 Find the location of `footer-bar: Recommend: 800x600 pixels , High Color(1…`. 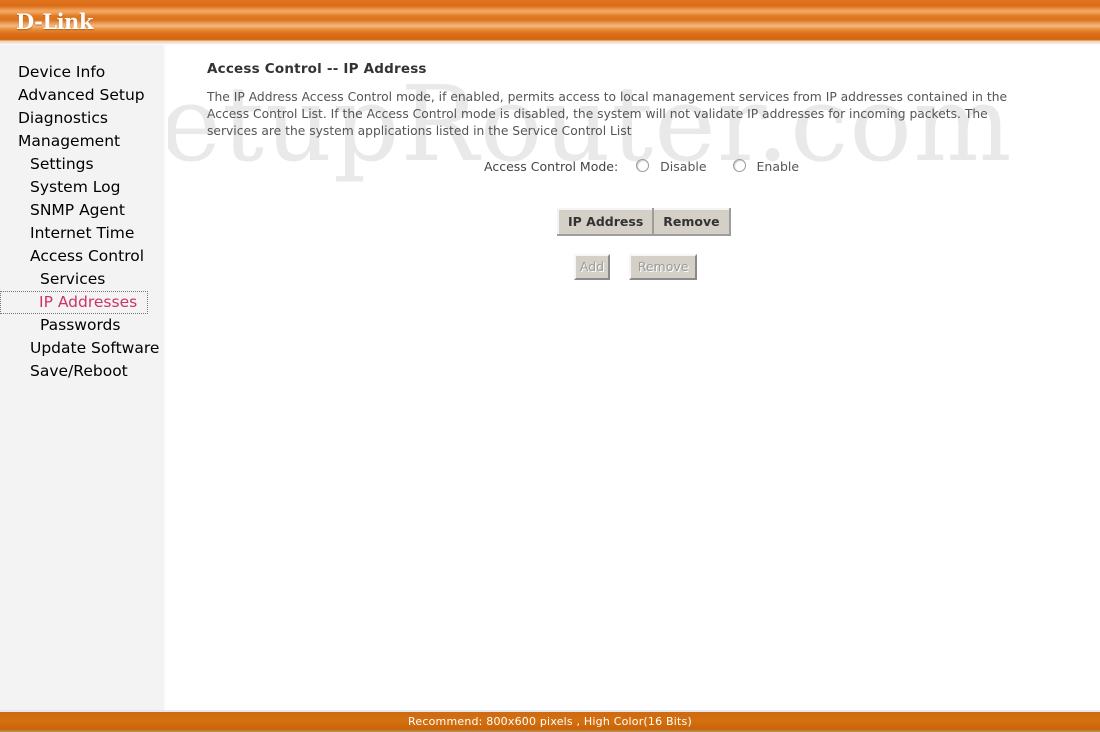

footer-bar: Recommend: 800x600 pixels , High Color(1… is located at coordinates (550, 722).